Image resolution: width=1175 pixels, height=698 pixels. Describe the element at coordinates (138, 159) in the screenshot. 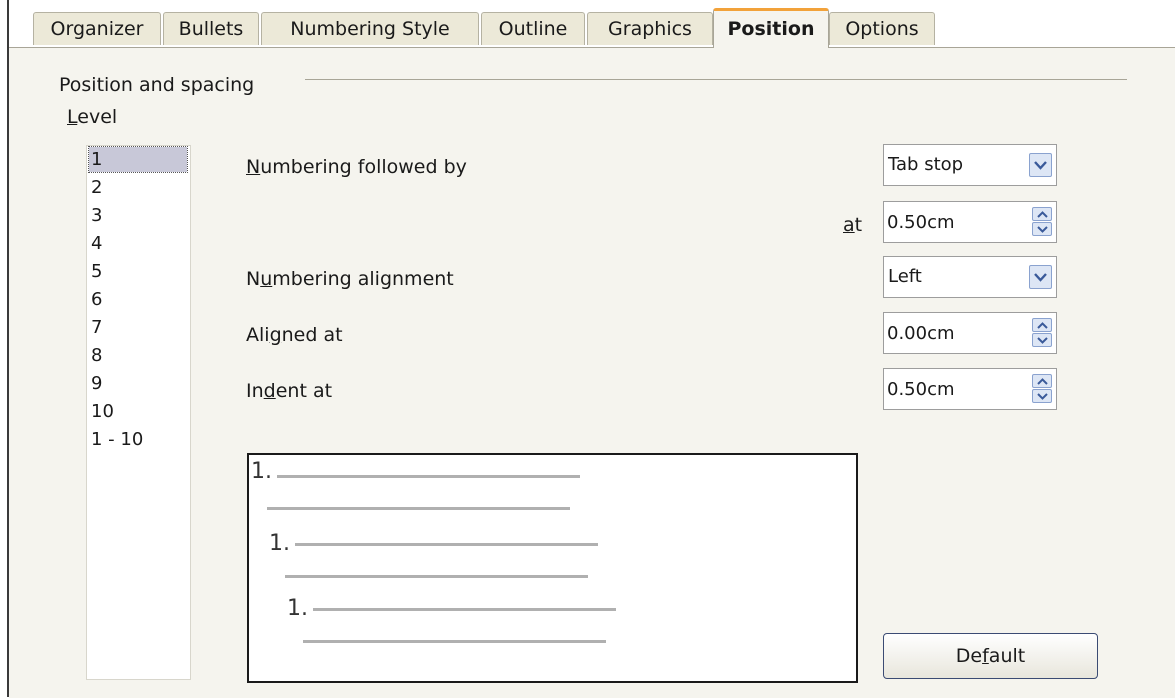

I see `level-item-1: 1` at that location.